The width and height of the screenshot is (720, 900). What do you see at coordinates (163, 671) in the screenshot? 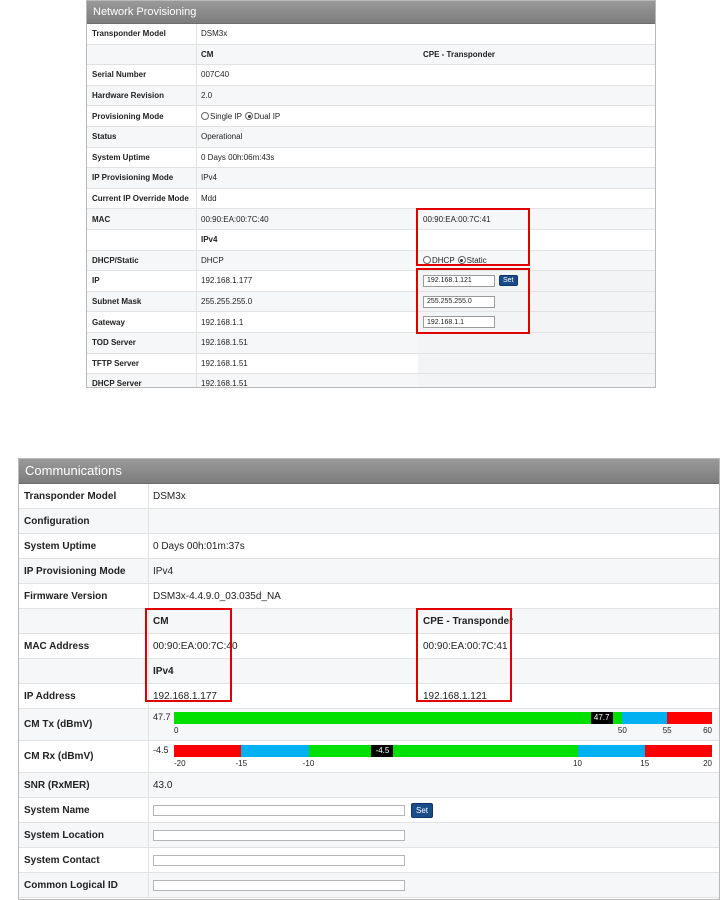
I see `comm-ipv4-heading: IPv4` at bounding box center [163, 671].